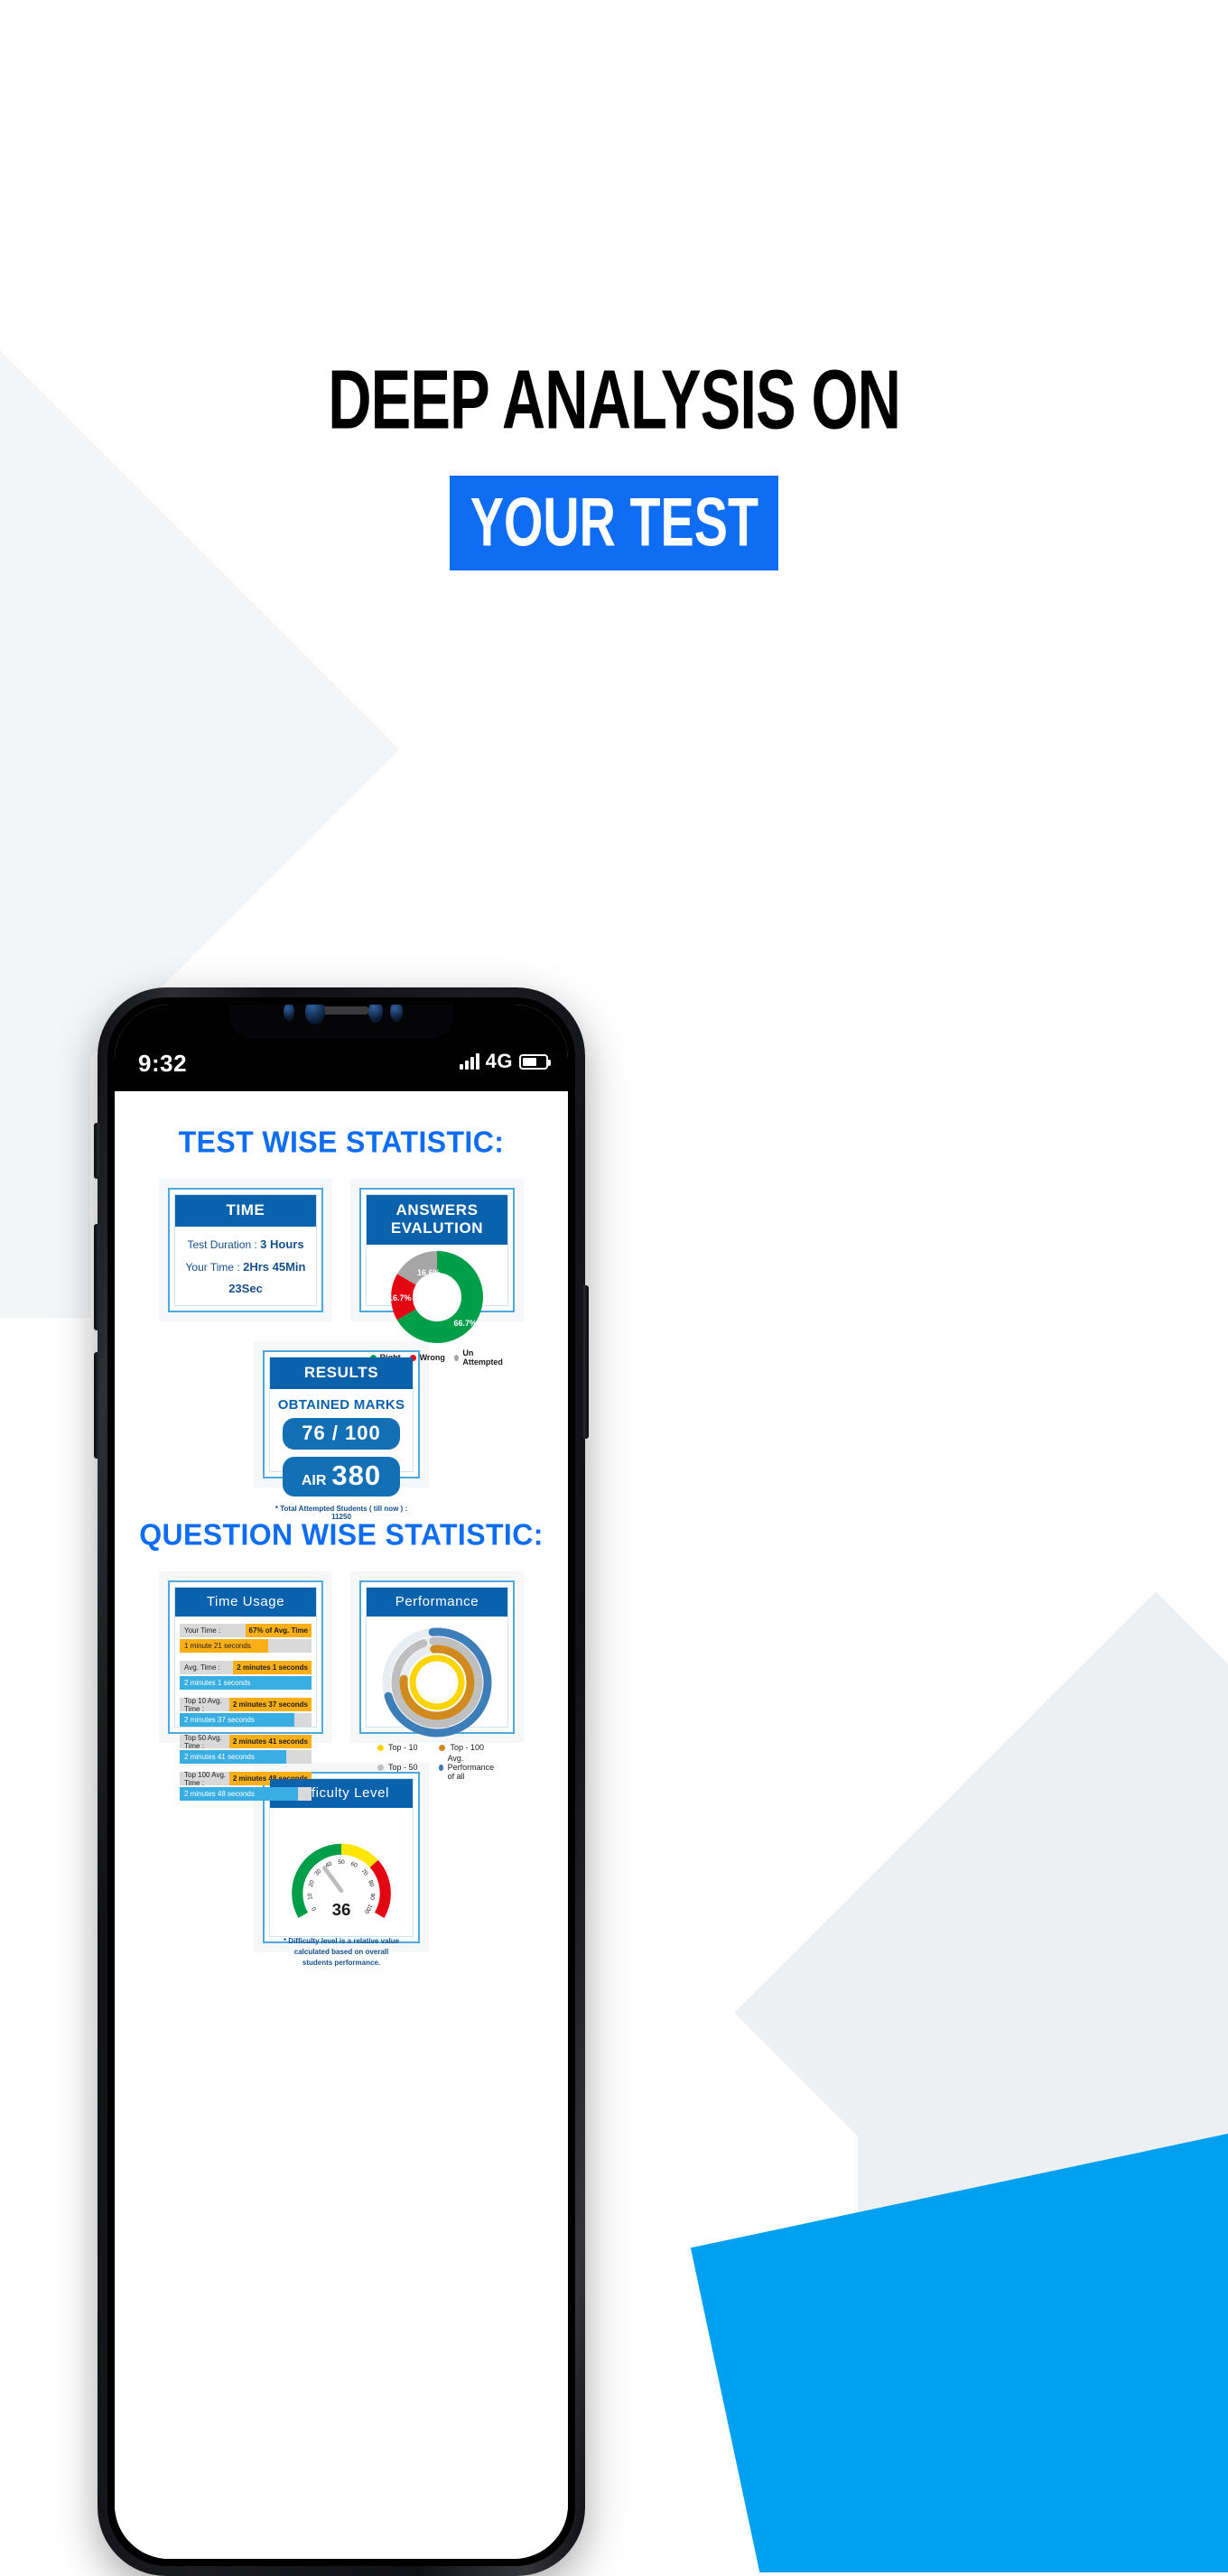 The width and height of the screenshot is (1228, 2576). Describe the element at coordinates (163, 1064) in the screenshot. I see `status-bar-time: 9:32` at that location.